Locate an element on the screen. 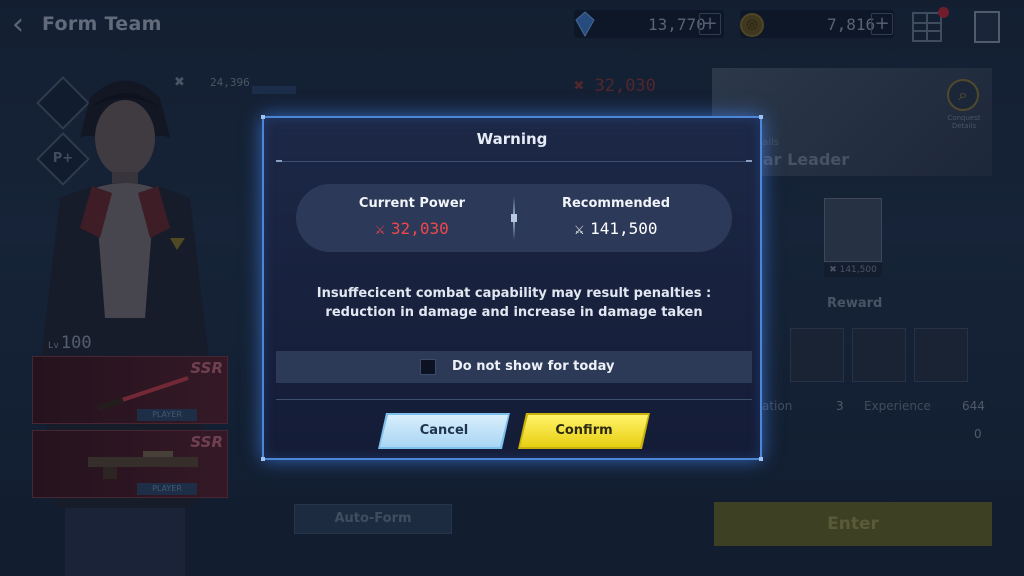 This screenshot has height=576, width=1024. recommended-power-label: Recommended is located at coordinates (616, 203).